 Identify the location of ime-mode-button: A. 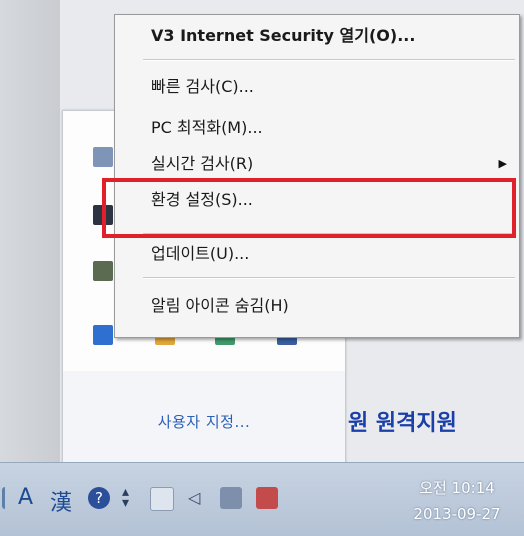
(25, 497).